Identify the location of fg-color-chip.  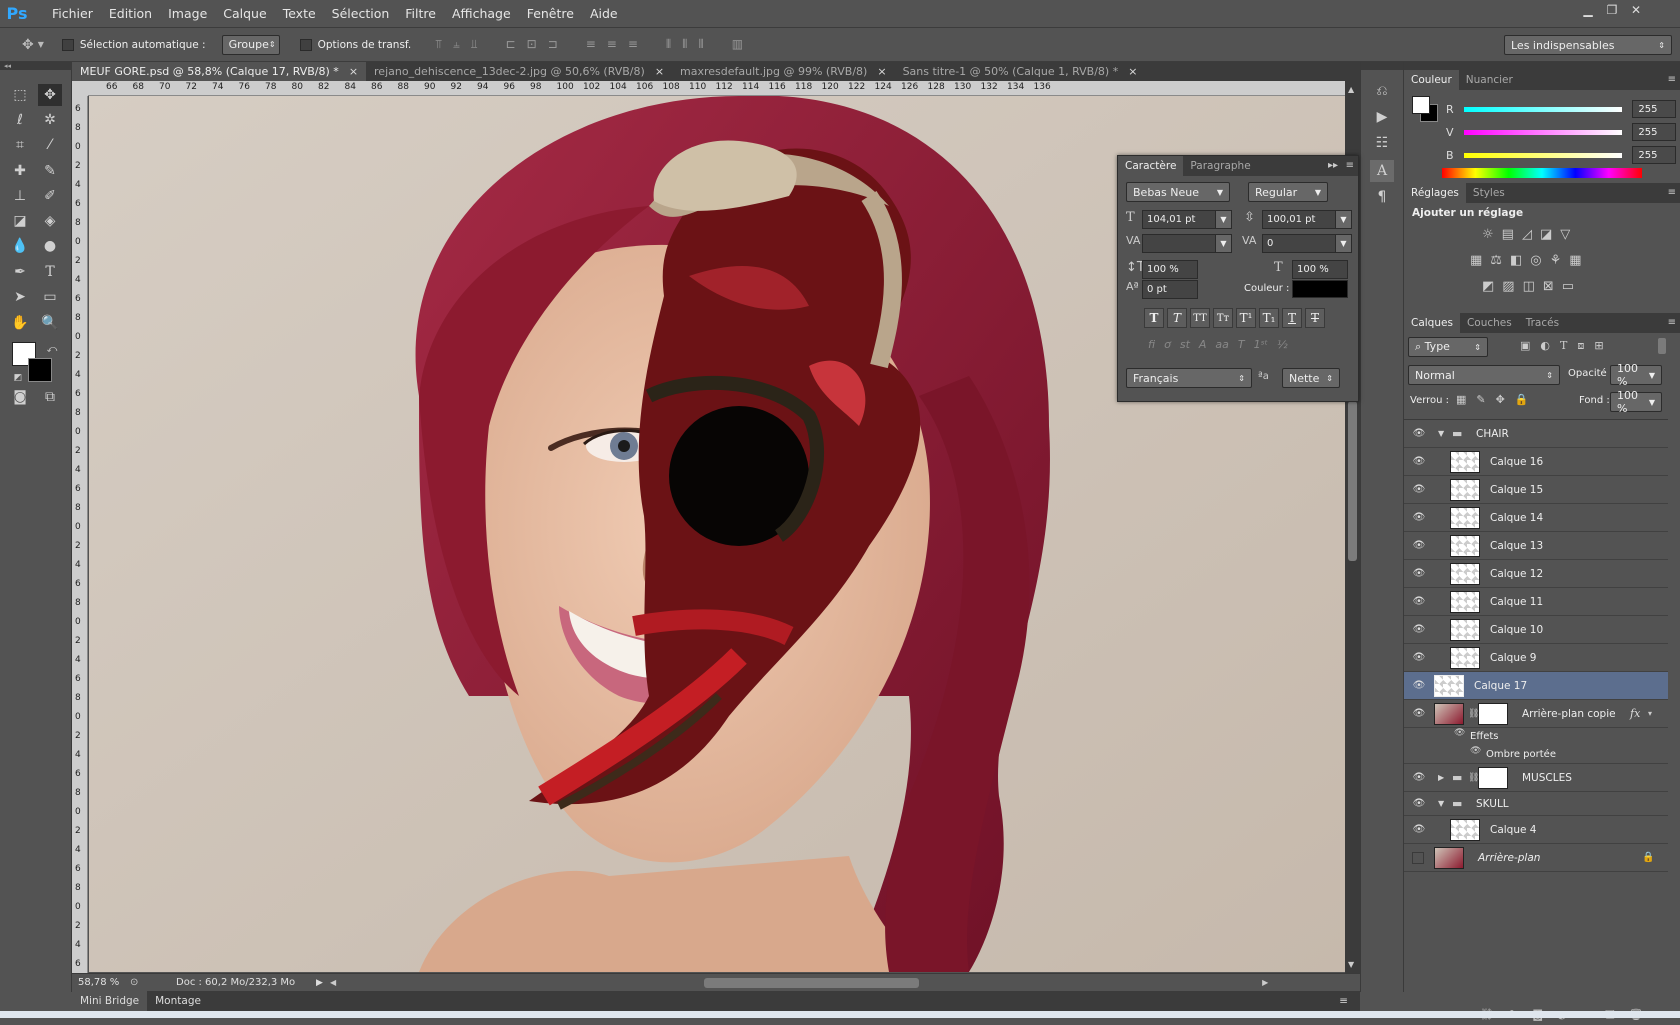
(1421, 105).